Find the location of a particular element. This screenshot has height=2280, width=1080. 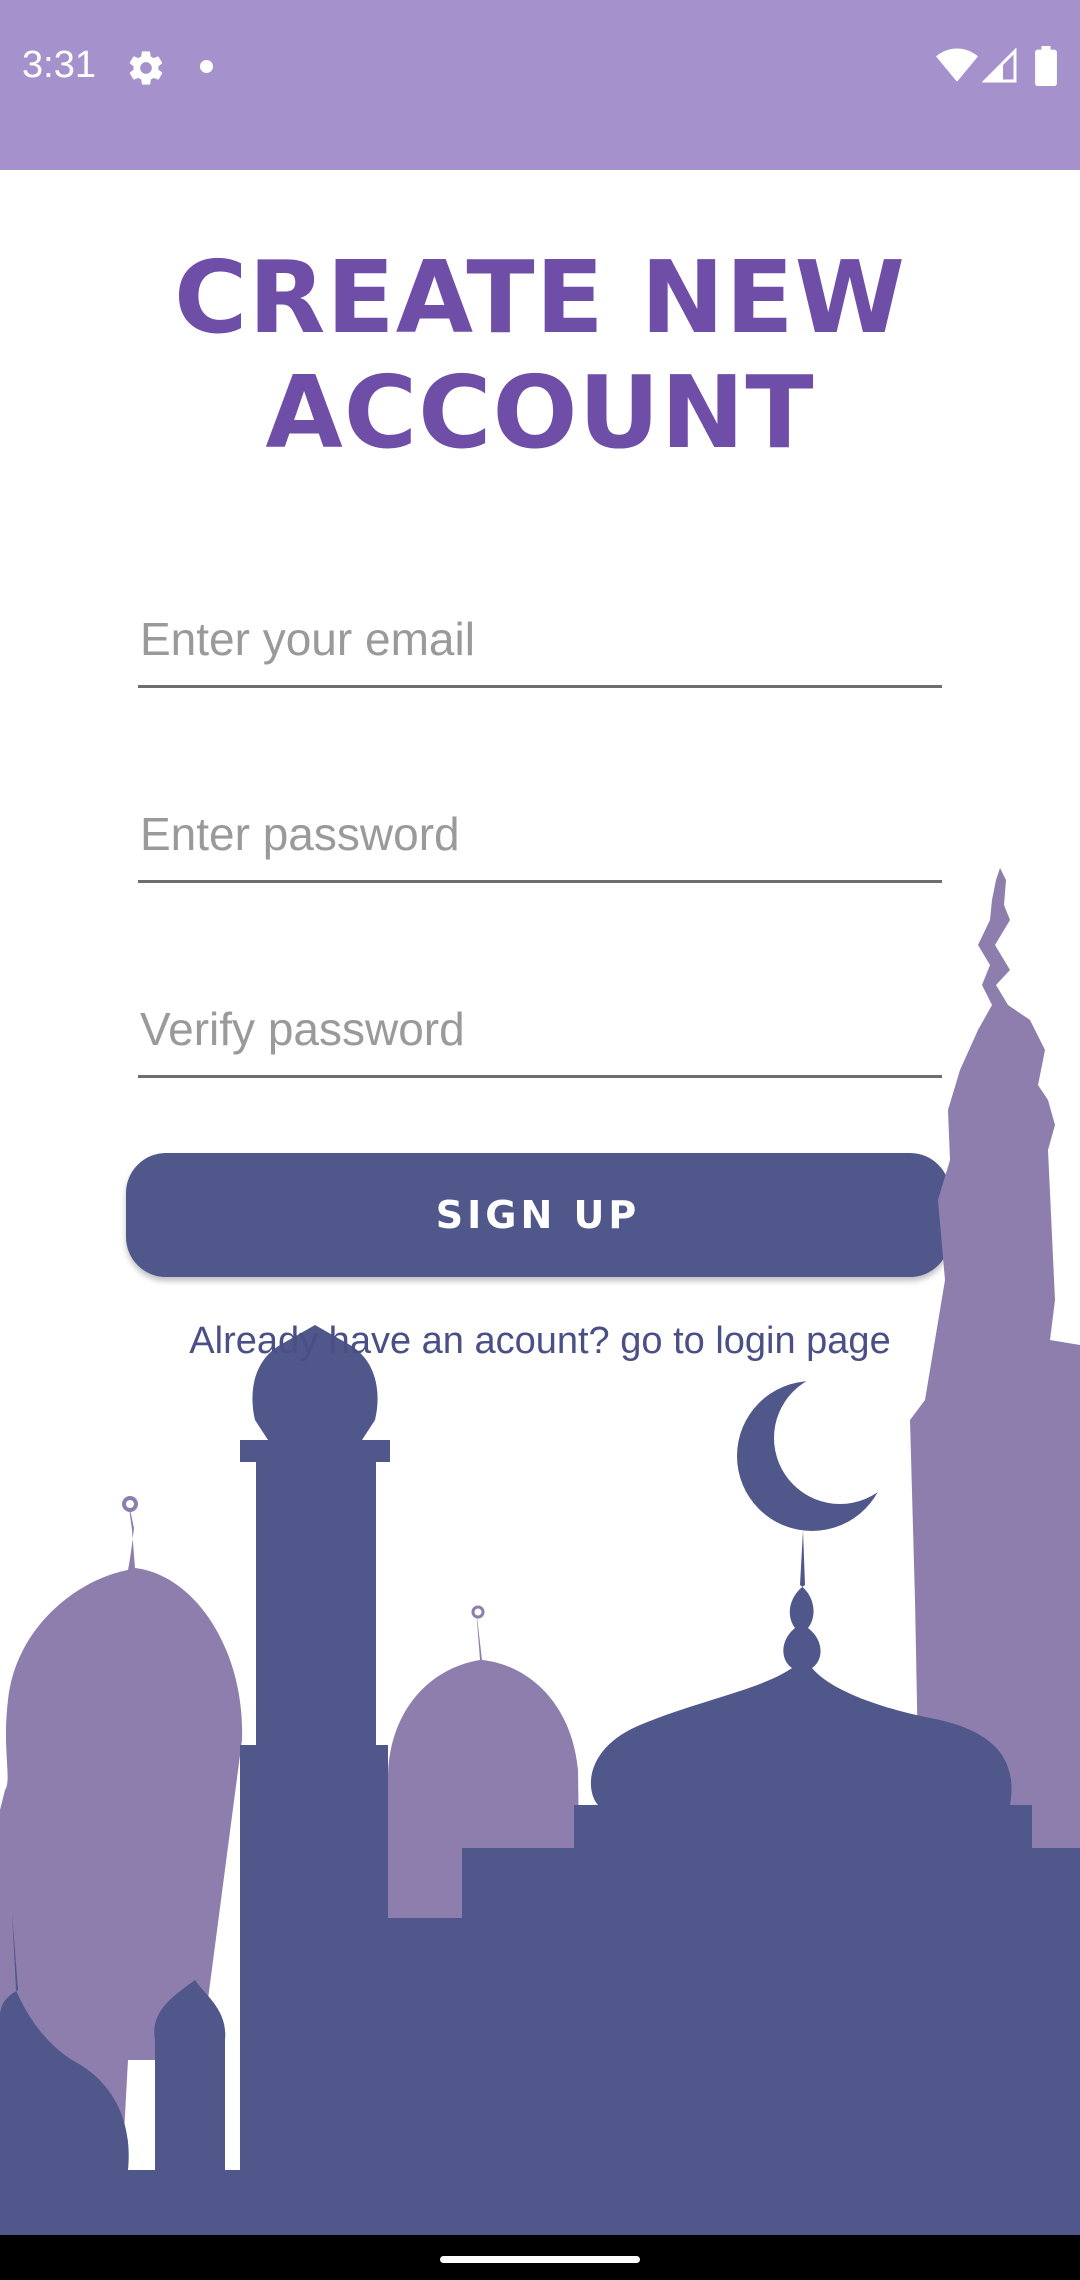

notification-dot-icon is located at coordinates (206, 66).